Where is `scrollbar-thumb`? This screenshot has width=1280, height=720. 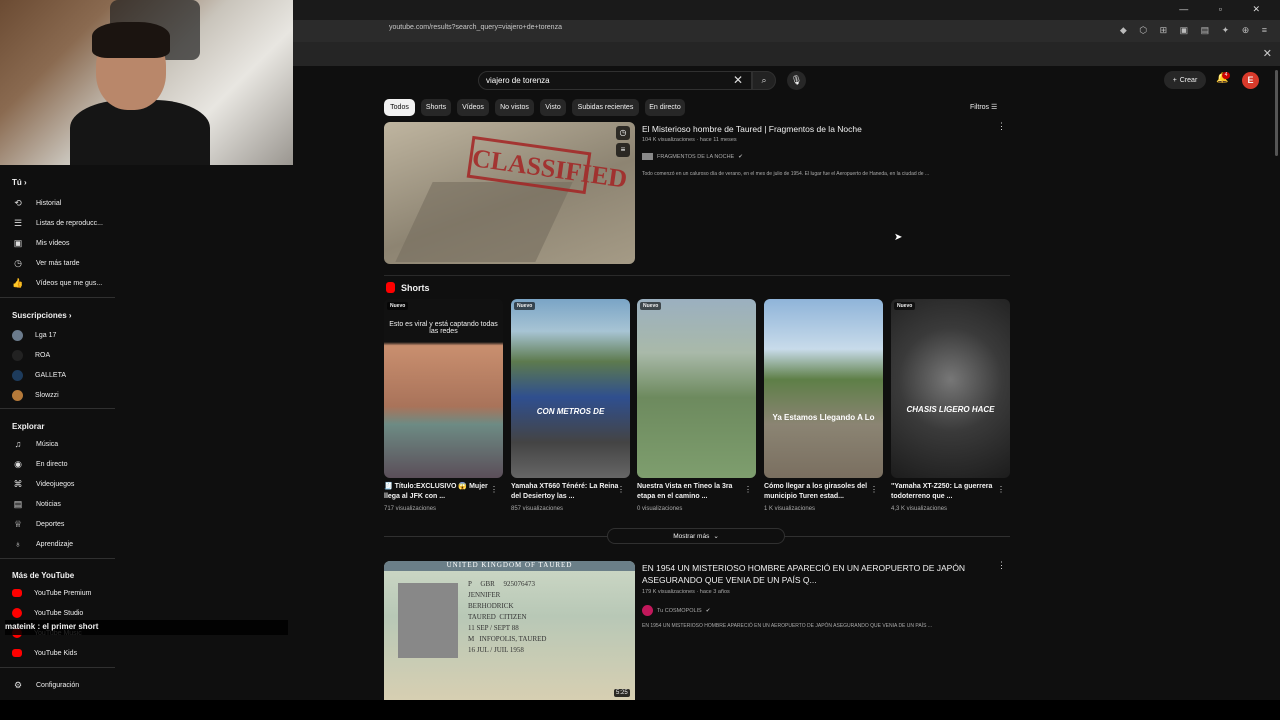
scrollbar-thumb is located at coordinates (1276, 113).